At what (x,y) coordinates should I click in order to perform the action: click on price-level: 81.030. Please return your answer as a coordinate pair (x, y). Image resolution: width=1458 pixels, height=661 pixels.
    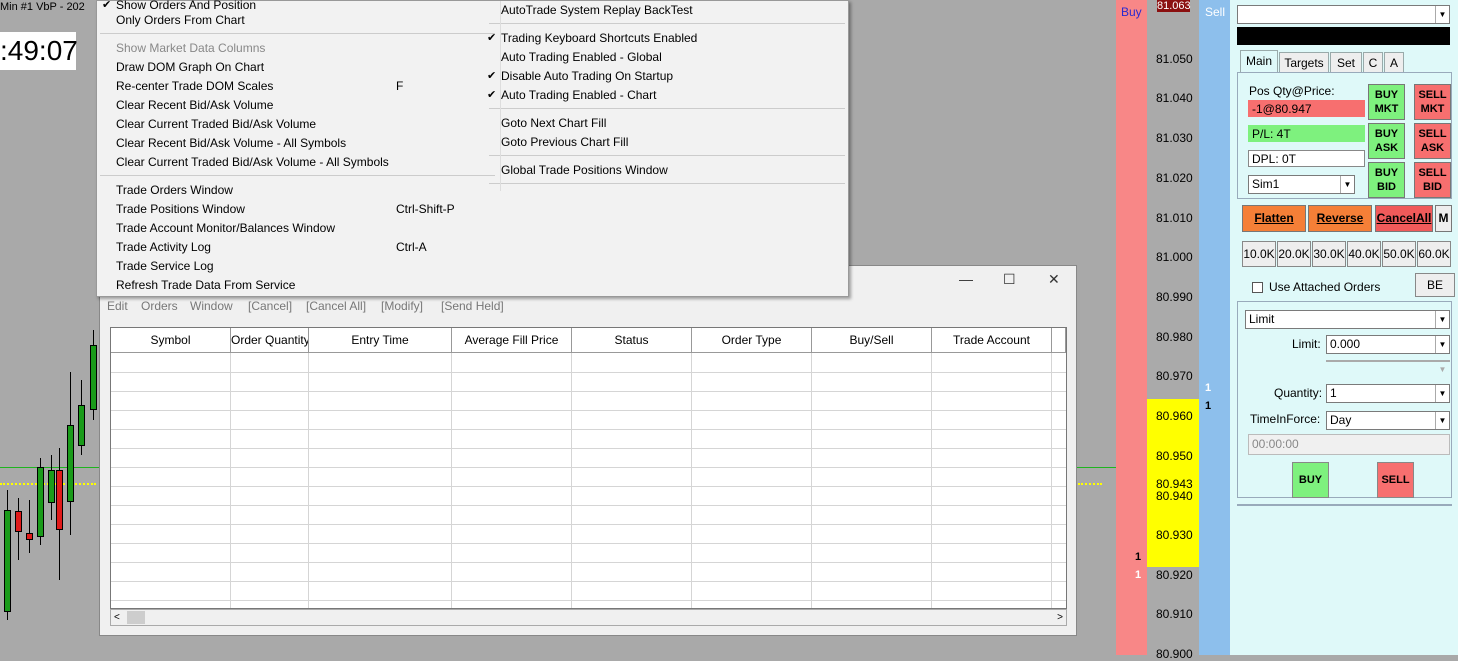
    Looking at the image, I should click on (1174, 138).